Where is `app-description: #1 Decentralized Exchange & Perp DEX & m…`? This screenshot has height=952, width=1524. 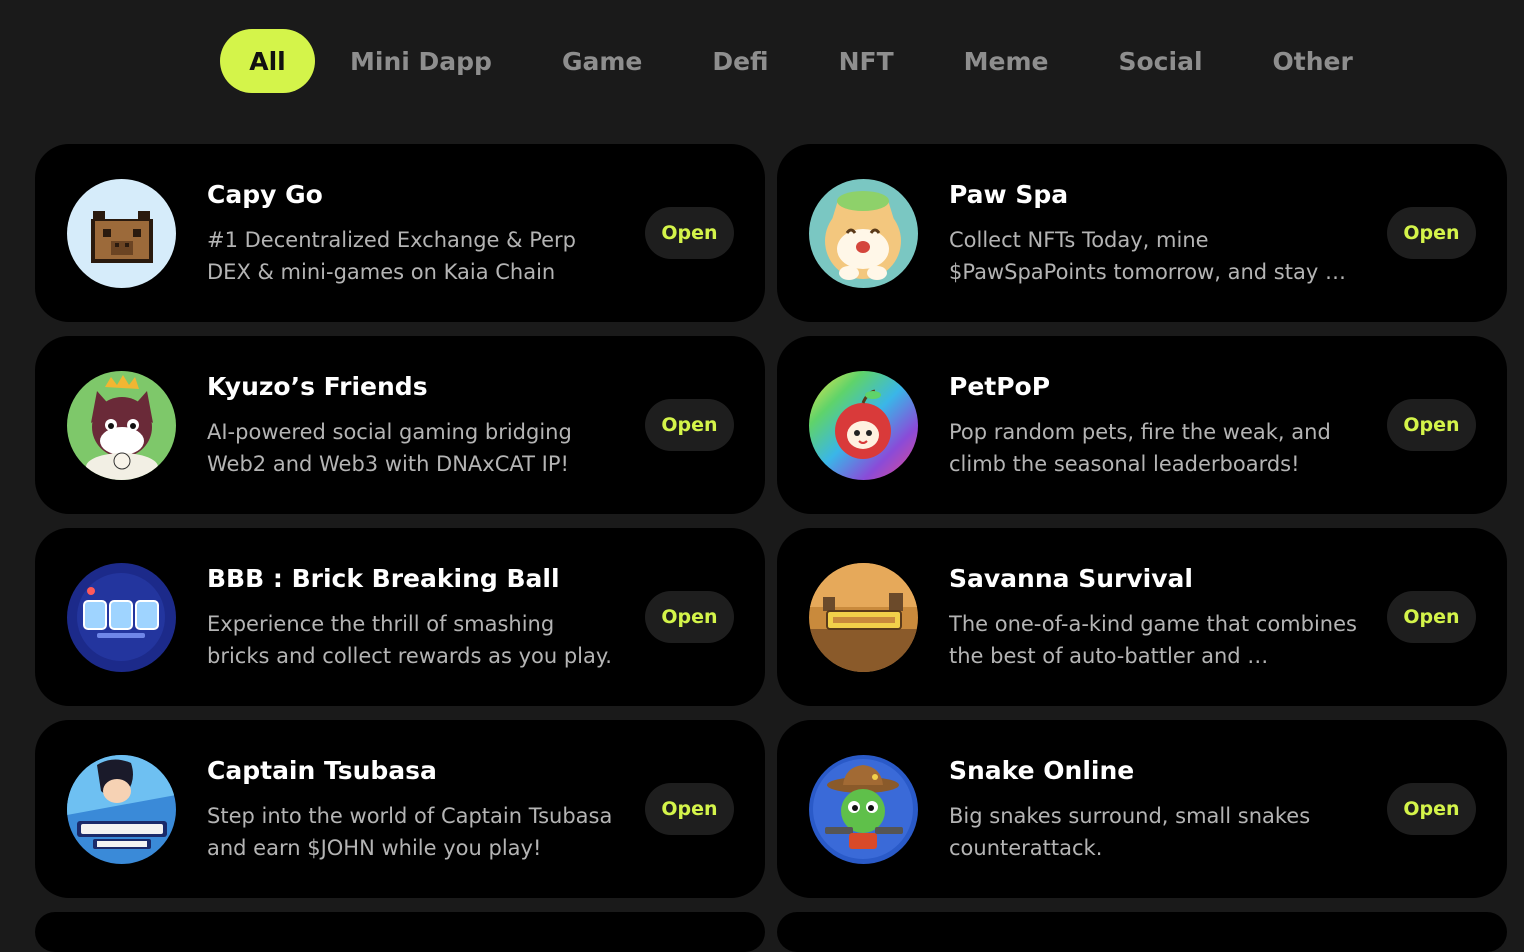
app-description: #1 Decentralized Exchange & Perp DEX & m… is located at coordinates (391, 256).